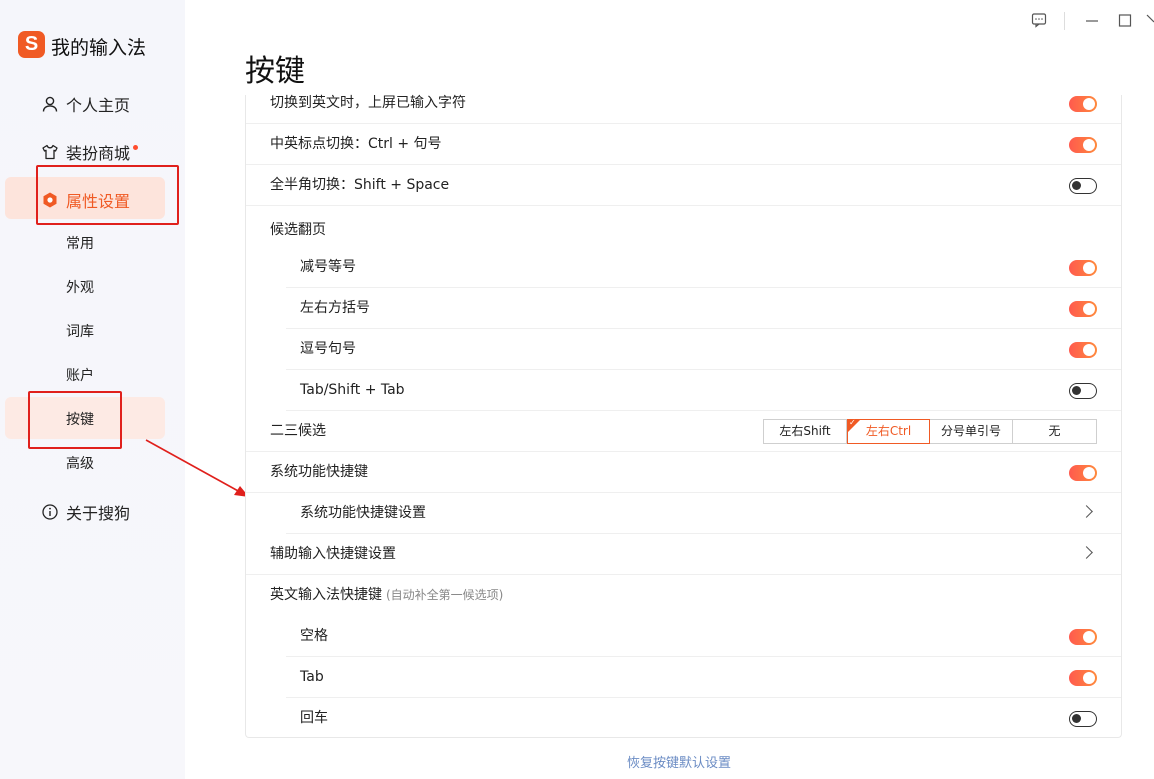  Describe the element at coordinates (360, 185) in the screenshot. I see `setting-label: 全半角切换：Shift + Space` at that location.